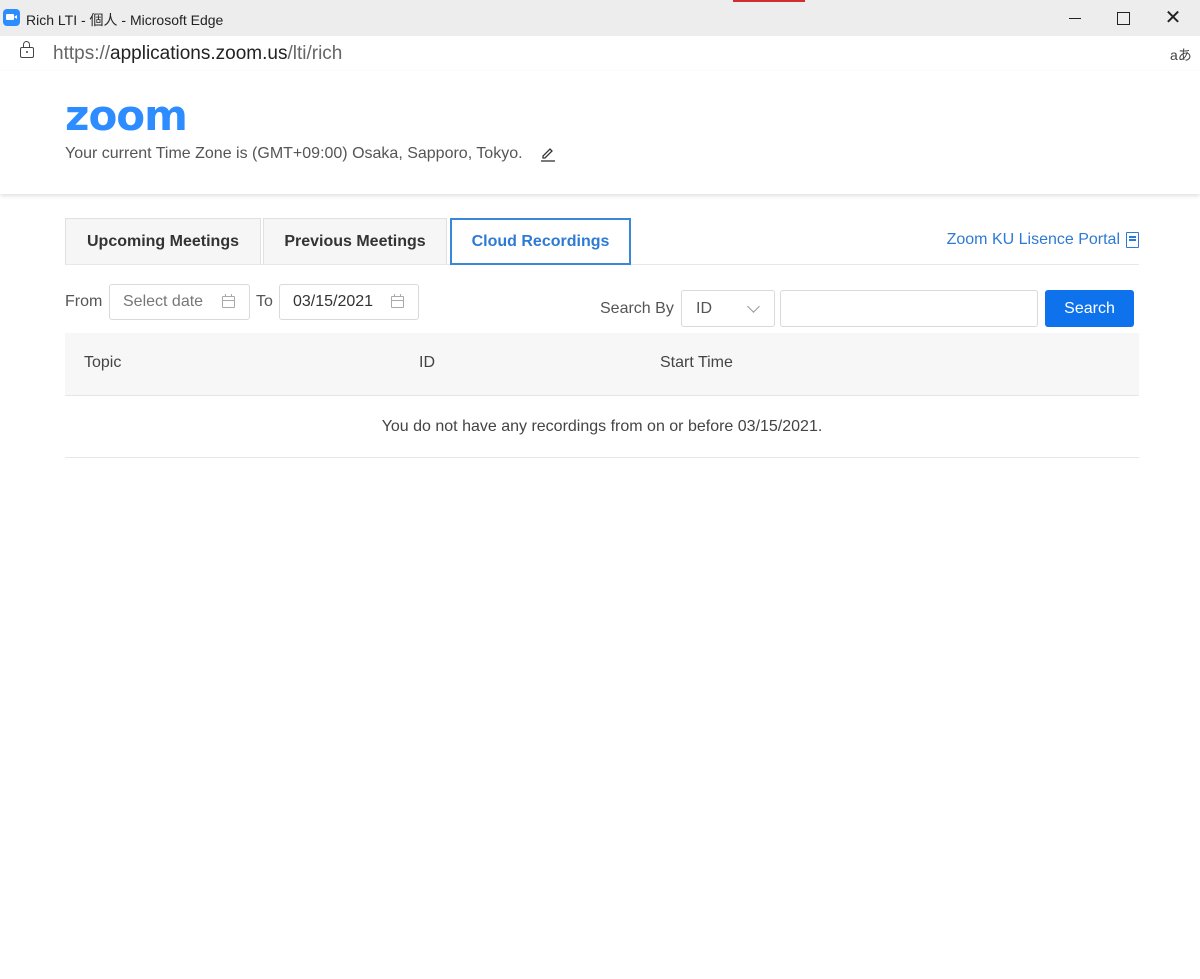 The width and height of the screenshot is (1200, 979). I want to click on search-by-select: ID, so click(728, 308).